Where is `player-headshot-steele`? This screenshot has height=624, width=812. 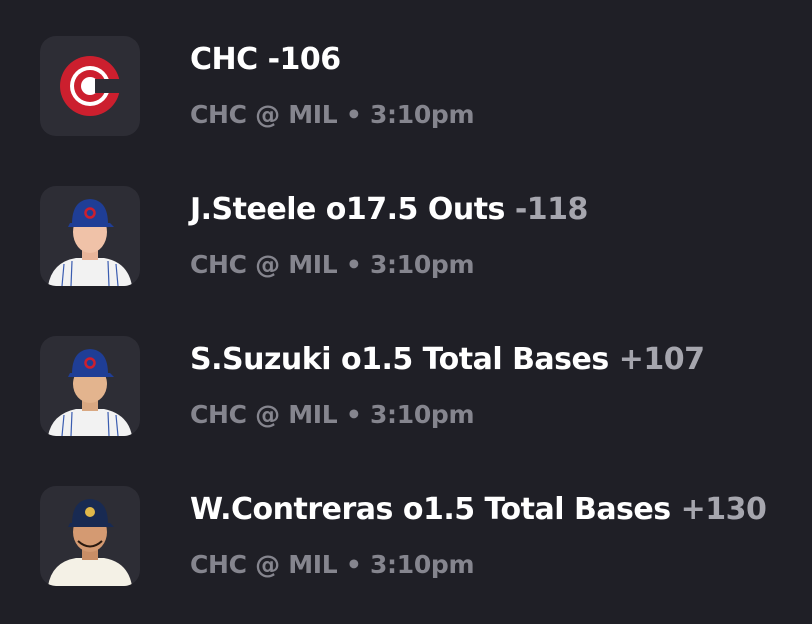 player-headshot-steele is located at coordinates (90, 236).